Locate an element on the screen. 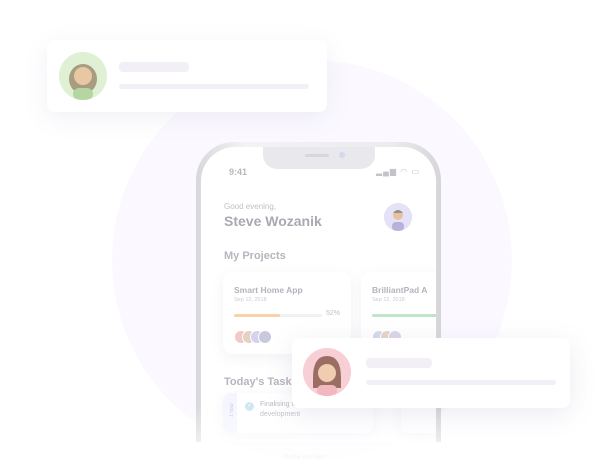 The image size is (614, 463). team-avatar is located at coordinates (265, 337).